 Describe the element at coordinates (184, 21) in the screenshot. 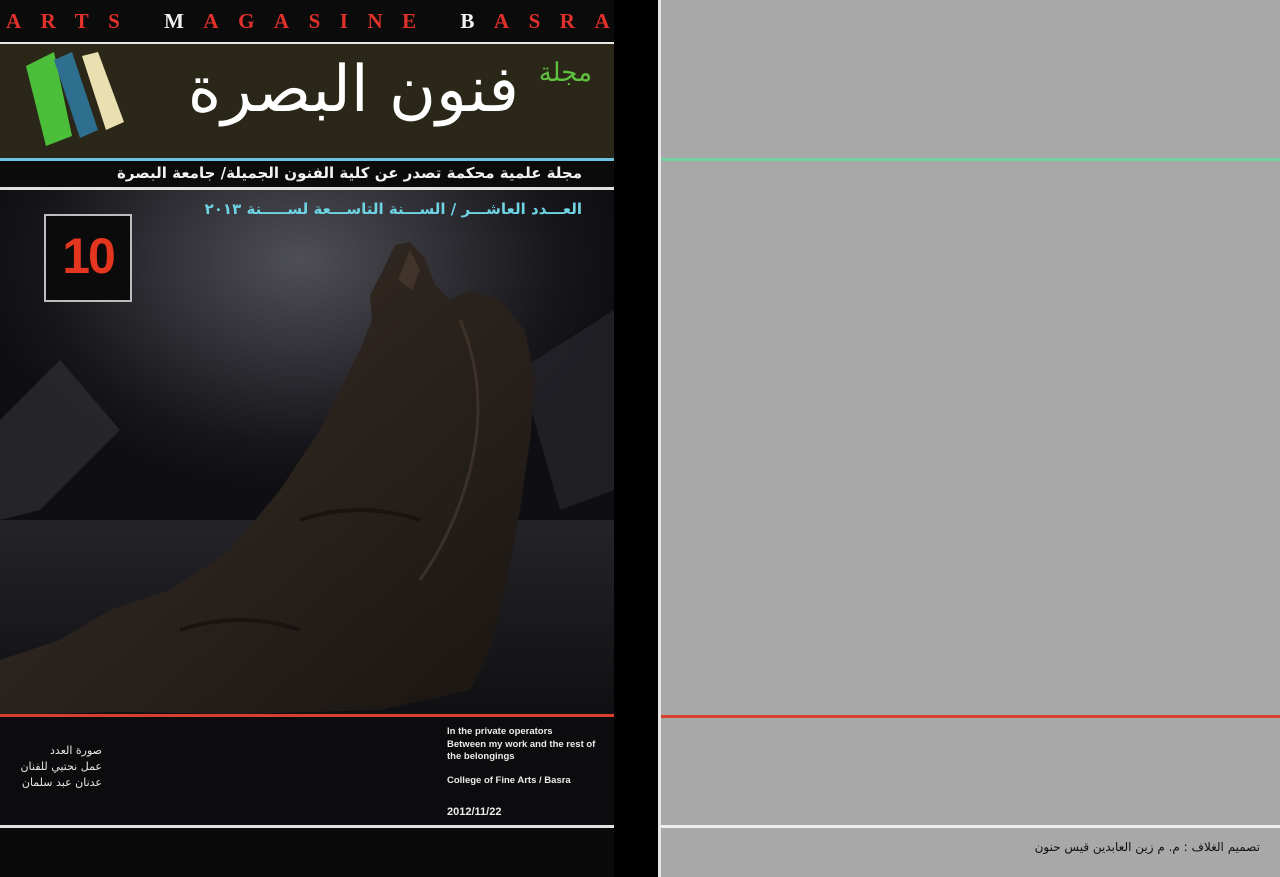

I see `masthead-letter: M` at that location.